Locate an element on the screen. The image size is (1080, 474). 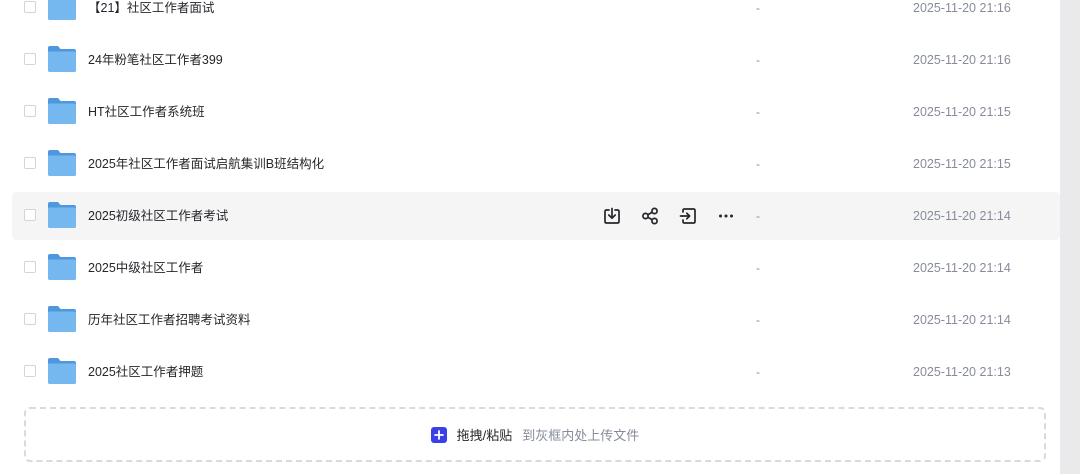
file-name: 2025社区工作者押题 is located at coordinates (145, 372).